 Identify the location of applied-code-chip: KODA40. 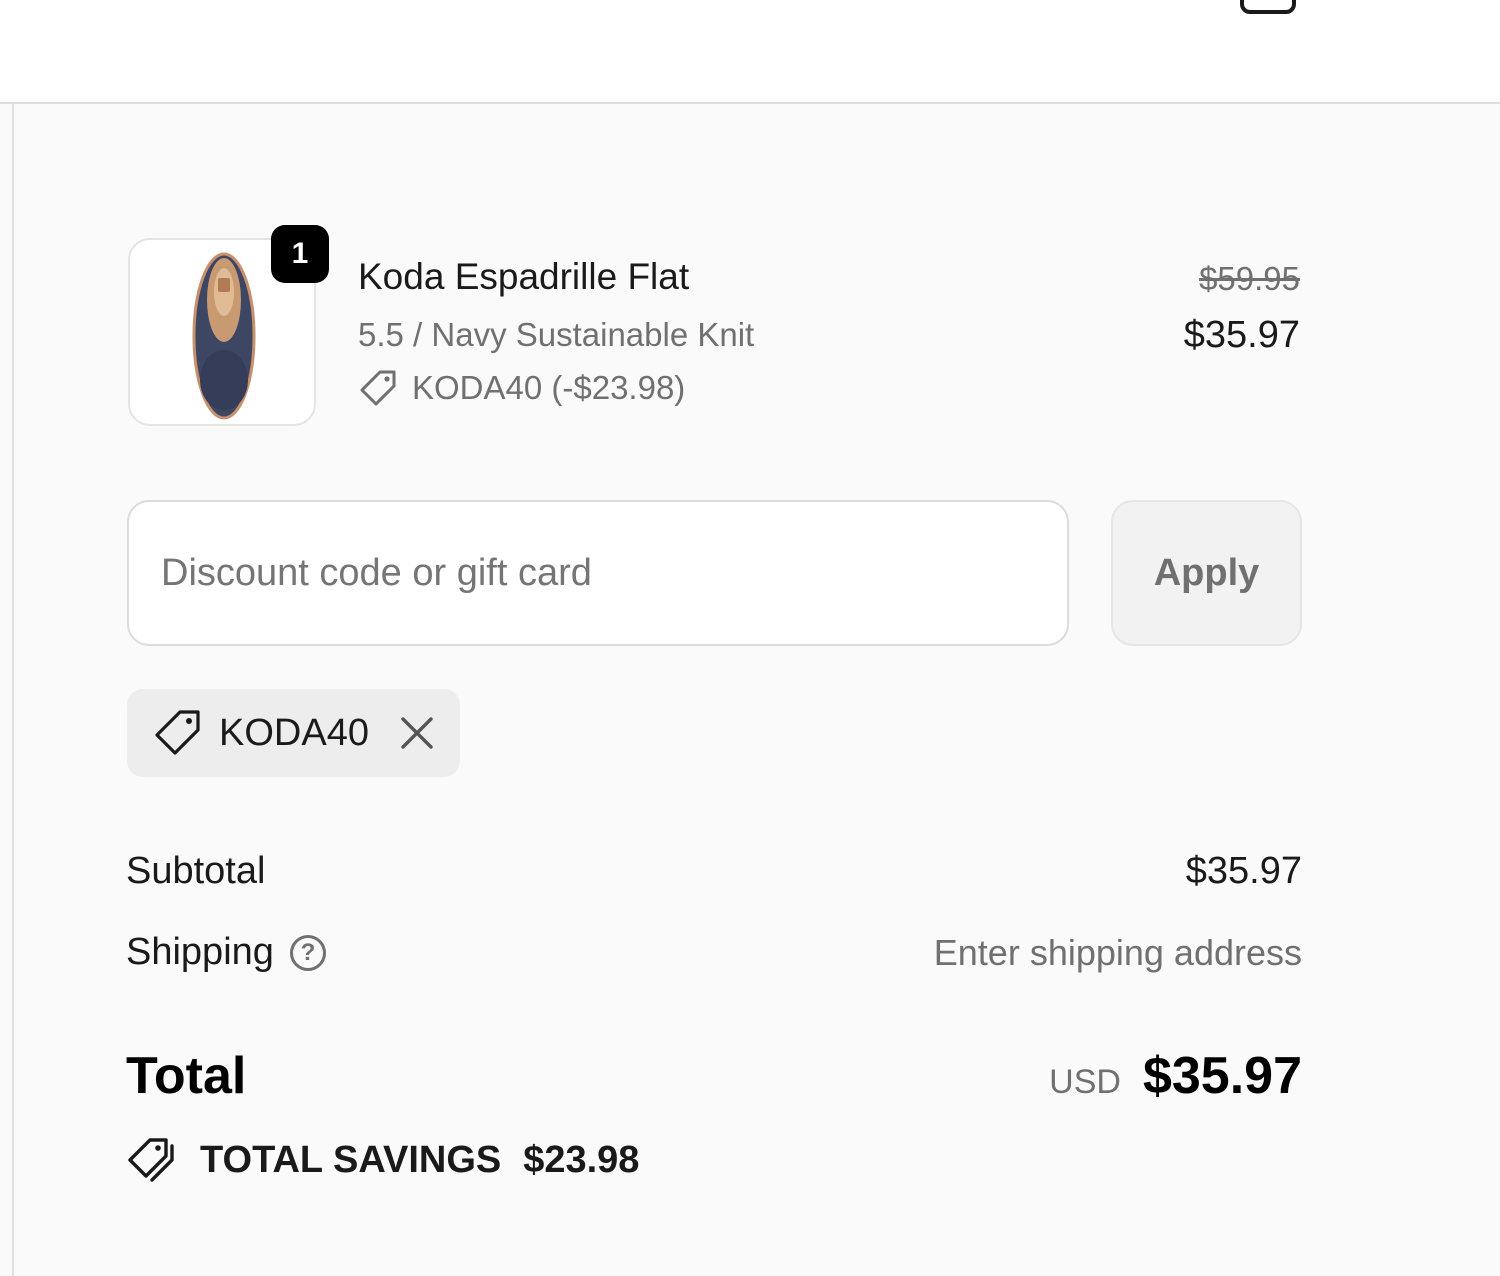
(293, 733).